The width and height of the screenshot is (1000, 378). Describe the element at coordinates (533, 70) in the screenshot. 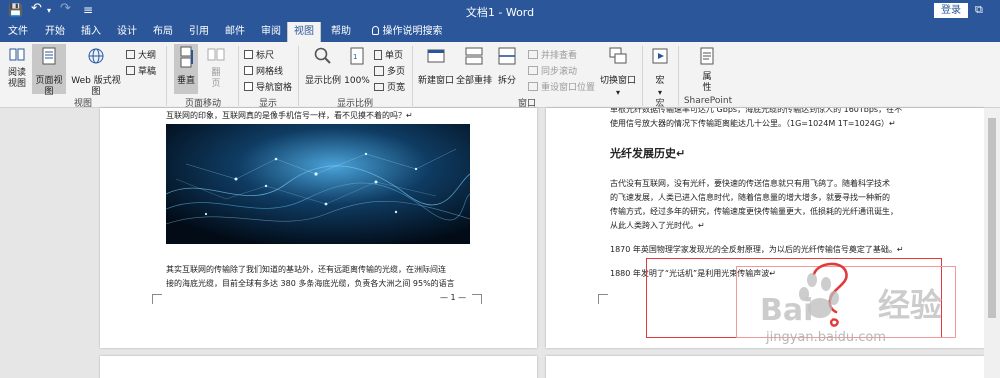

I see `sync-scroll-icon` at that location.